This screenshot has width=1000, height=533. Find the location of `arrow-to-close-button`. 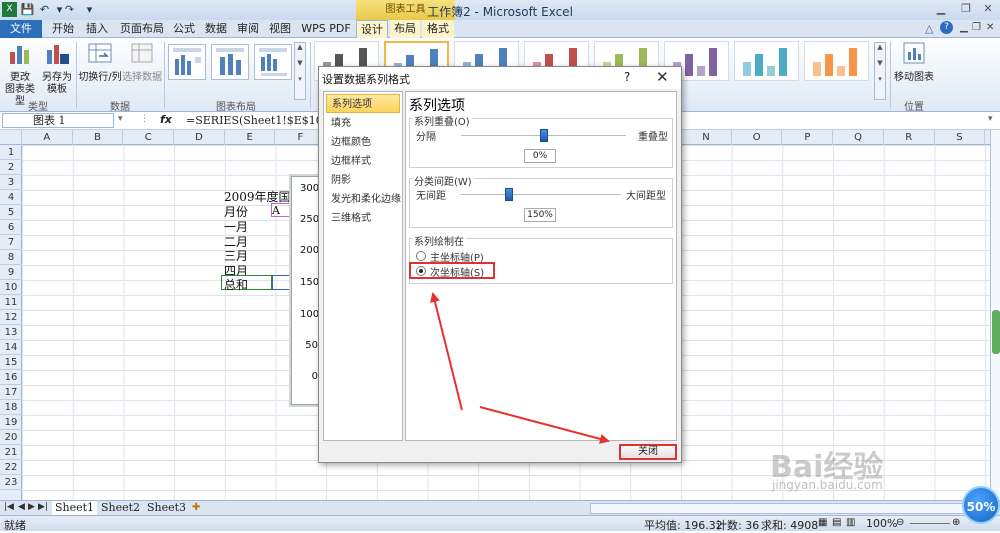

arrow-to-close-button is located at coordinates (544, 425).